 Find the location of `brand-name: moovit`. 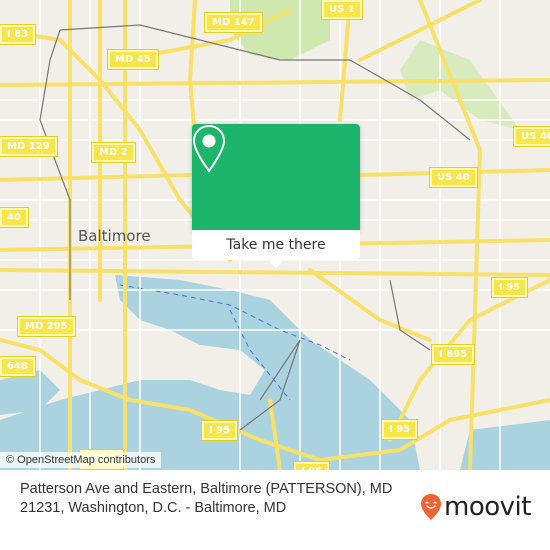

brand-name: moovit is located at coordinates (487, 507).